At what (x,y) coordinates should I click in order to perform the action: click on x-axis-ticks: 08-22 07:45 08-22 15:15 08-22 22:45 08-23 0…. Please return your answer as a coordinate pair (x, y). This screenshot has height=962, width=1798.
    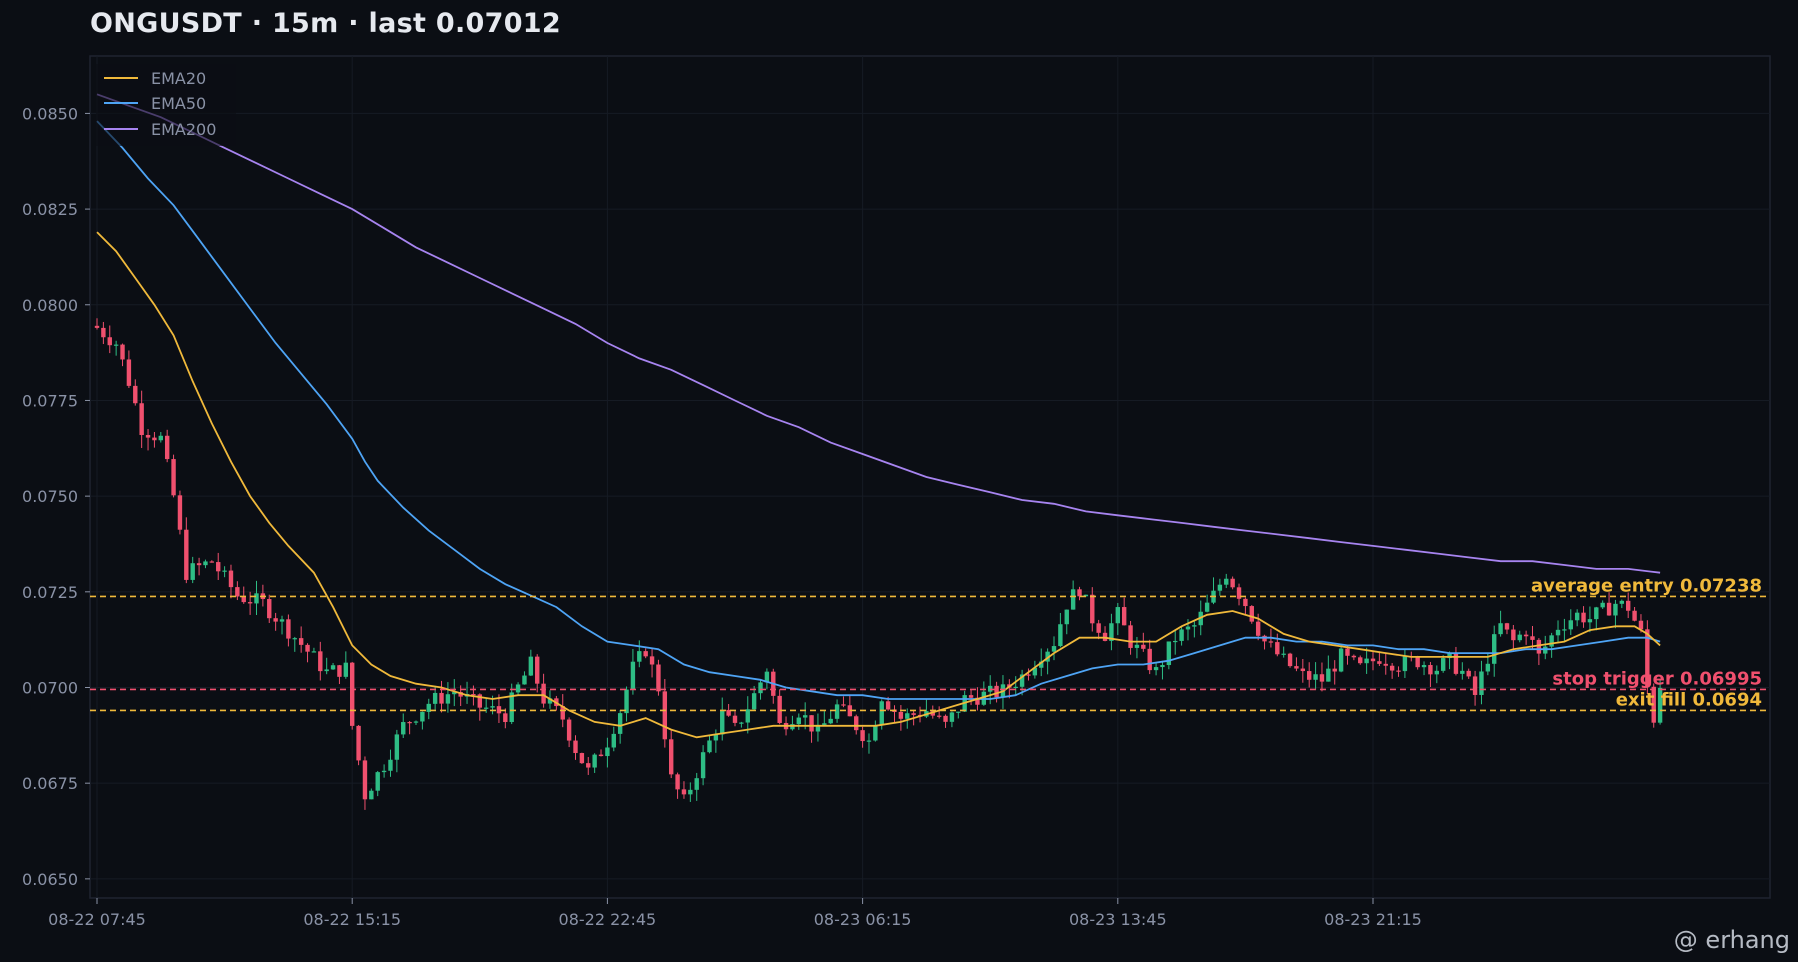
    Looking at the image, I should click on (735, 913).